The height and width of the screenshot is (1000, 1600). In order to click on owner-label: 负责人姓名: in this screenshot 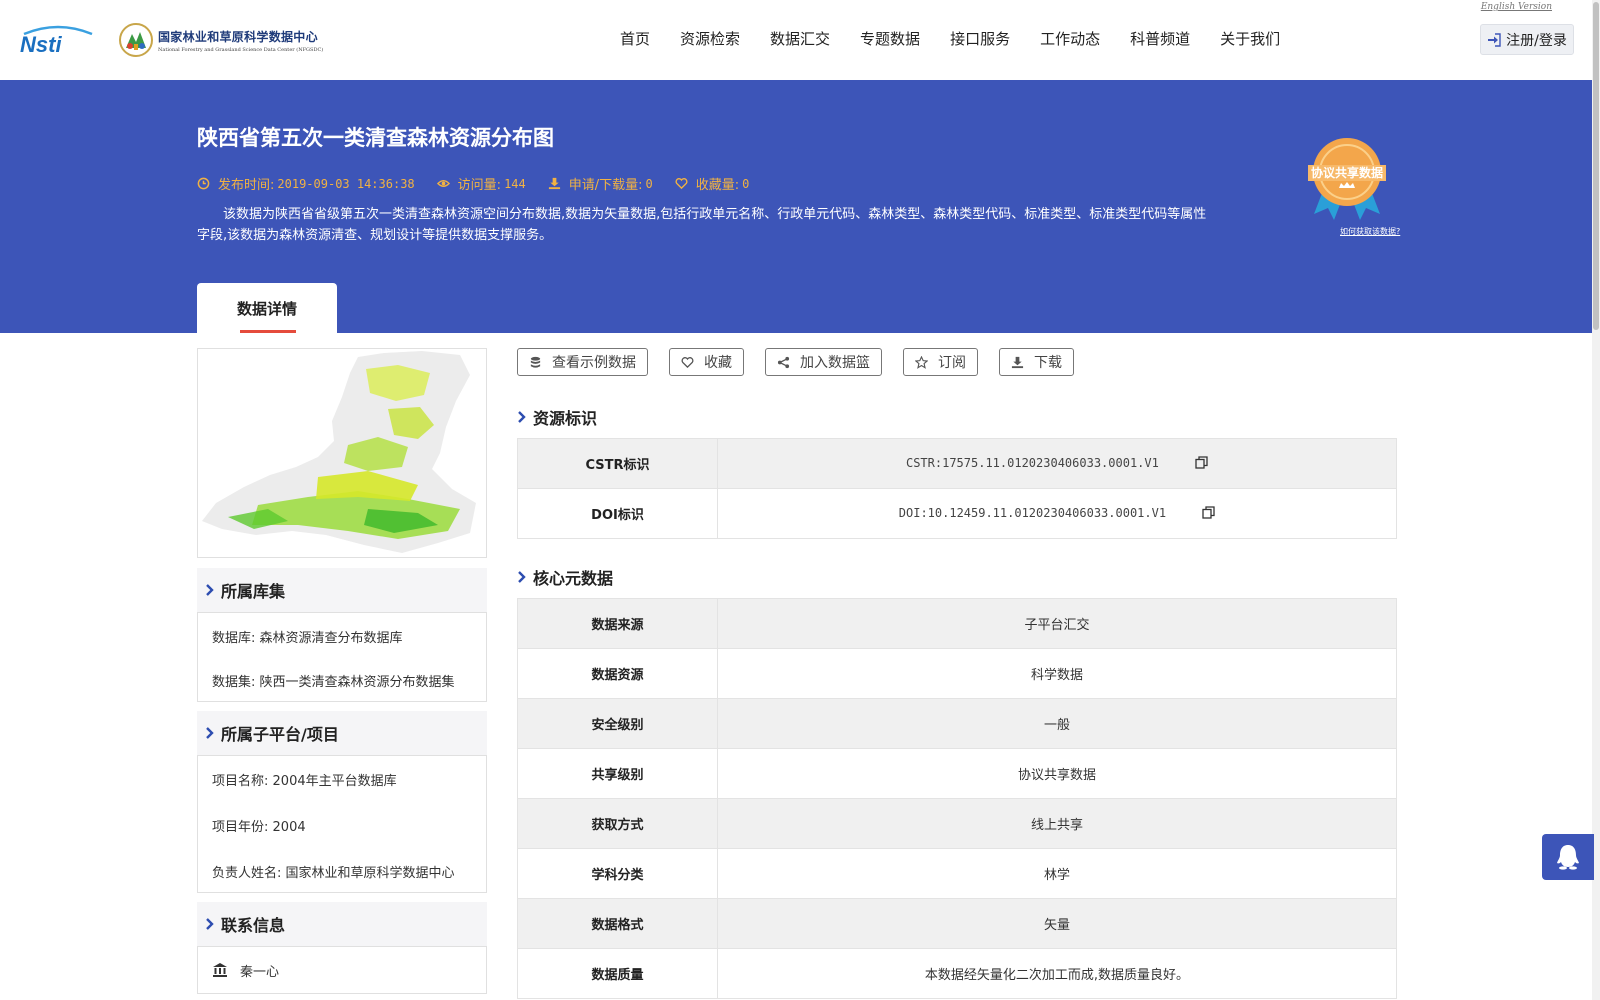, I will do `click(247, 873)`.